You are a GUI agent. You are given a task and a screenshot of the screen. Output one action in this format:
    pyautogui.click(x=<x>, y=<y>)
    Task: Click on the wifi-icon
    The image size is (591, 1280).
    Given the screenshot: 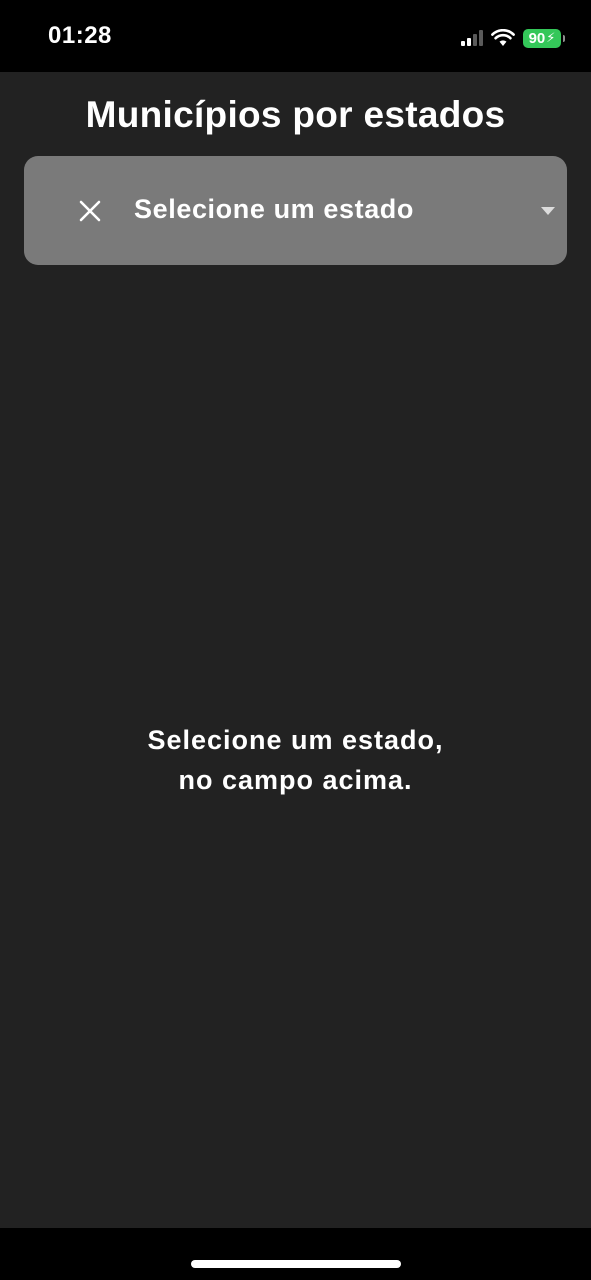 What is the action you would take?
    pyautogui.click(x=503, y=37)
    